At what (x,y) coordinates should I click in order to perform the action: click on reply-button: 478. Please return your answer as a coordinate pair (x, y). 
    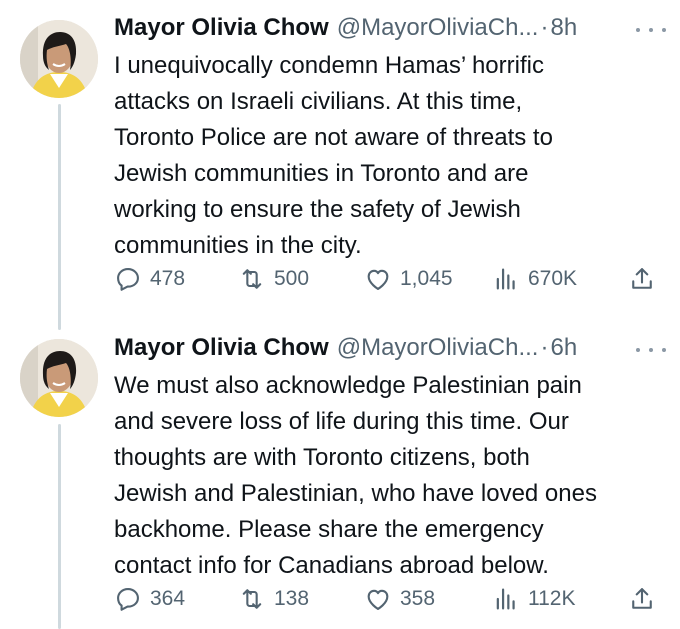
    Looking at the image, I should click on (149, 279).